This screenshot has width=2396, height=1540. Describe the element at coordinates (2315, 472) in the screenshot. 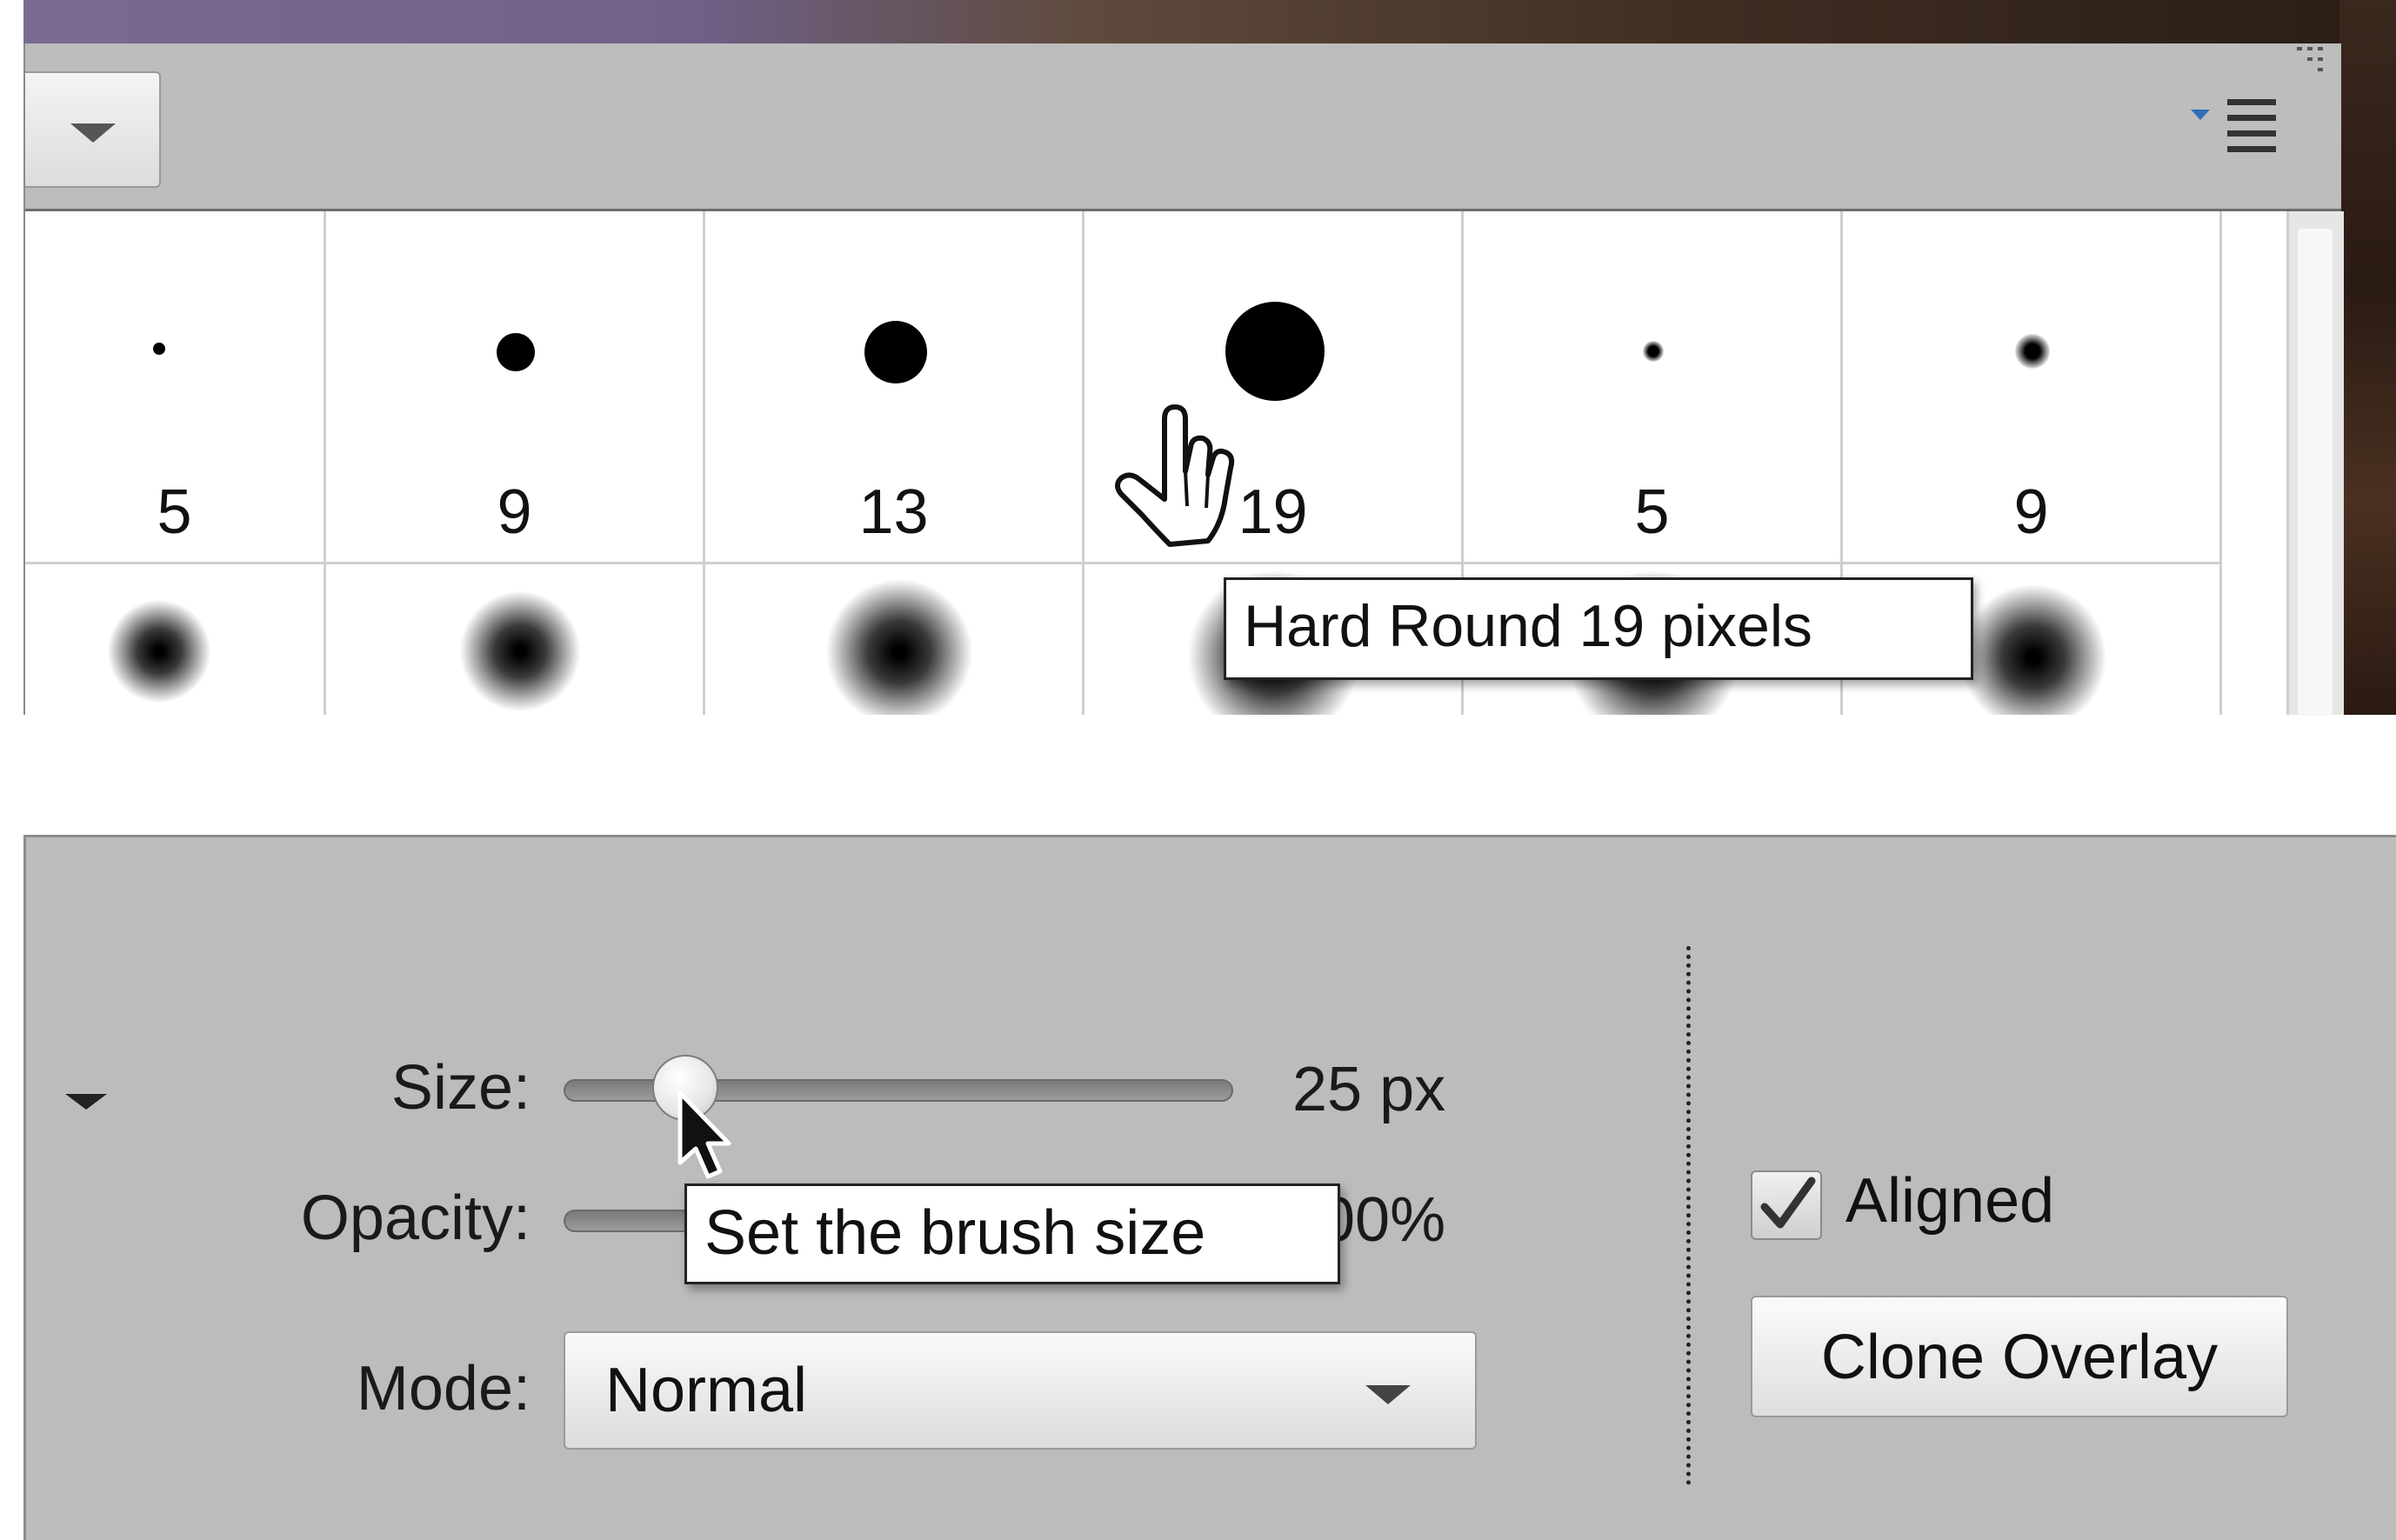

I see `scrollbar-thumb` at that location.